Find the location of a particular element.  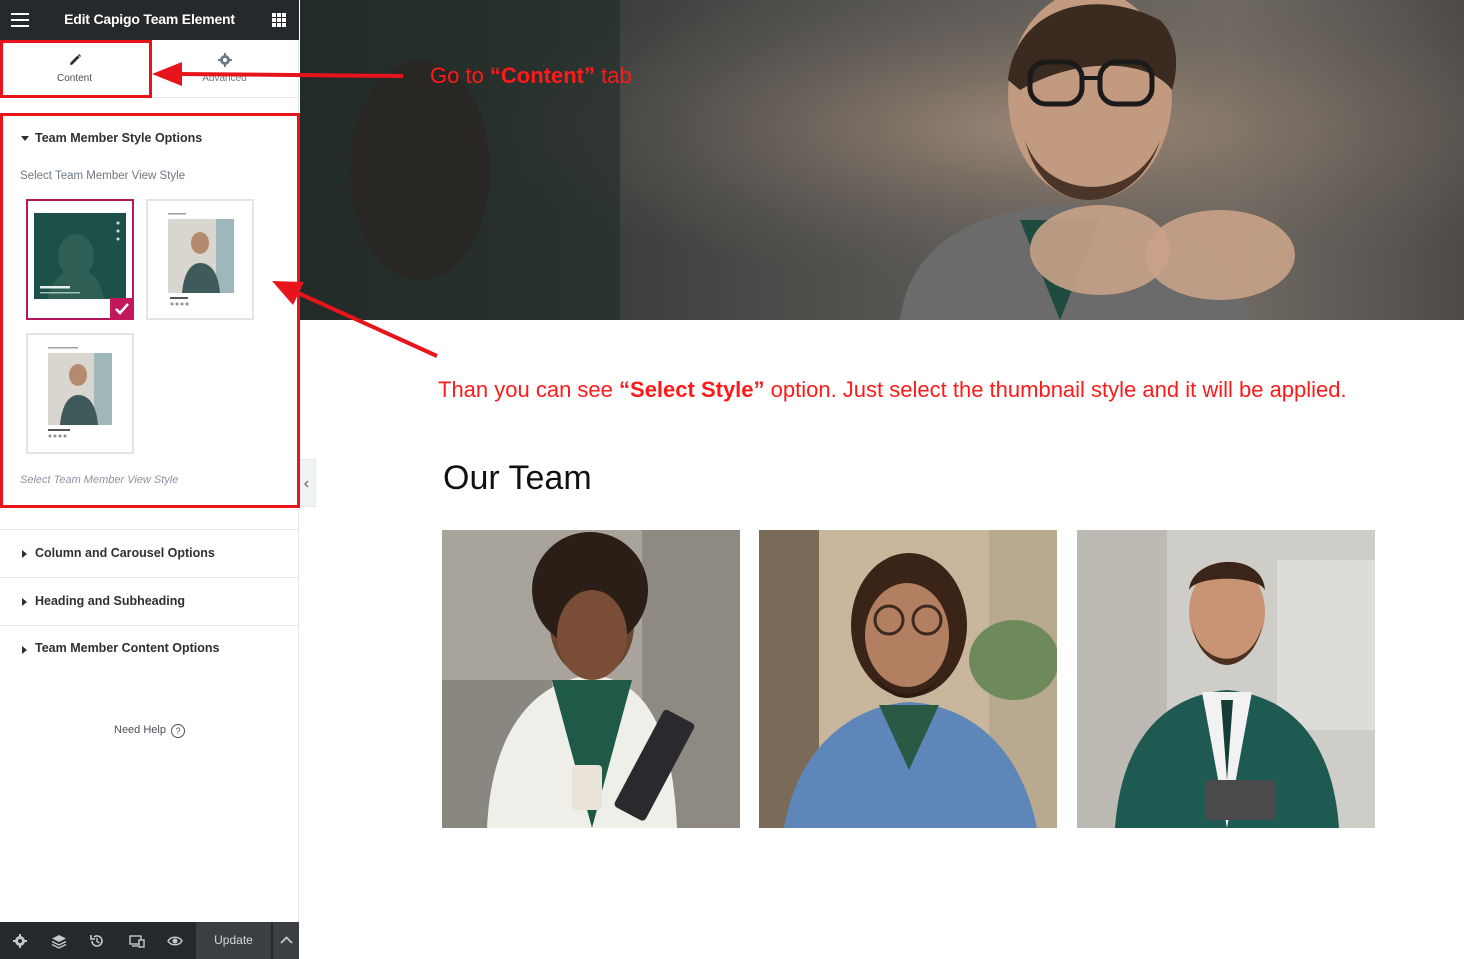

man-with-glasses-denim-jacket-photo is located at coordinates (908, 679).